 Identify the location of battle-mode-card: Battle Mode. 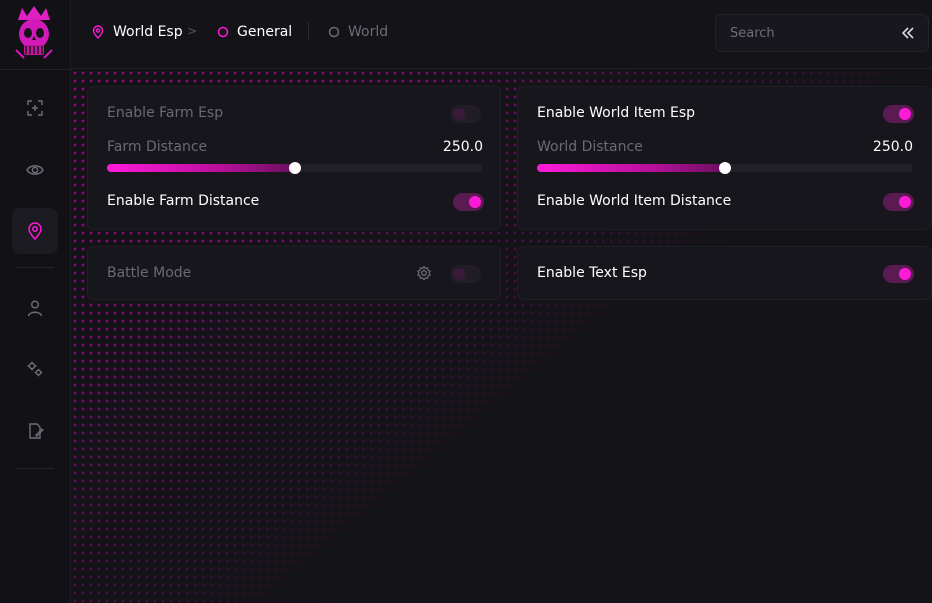
(294, 273).